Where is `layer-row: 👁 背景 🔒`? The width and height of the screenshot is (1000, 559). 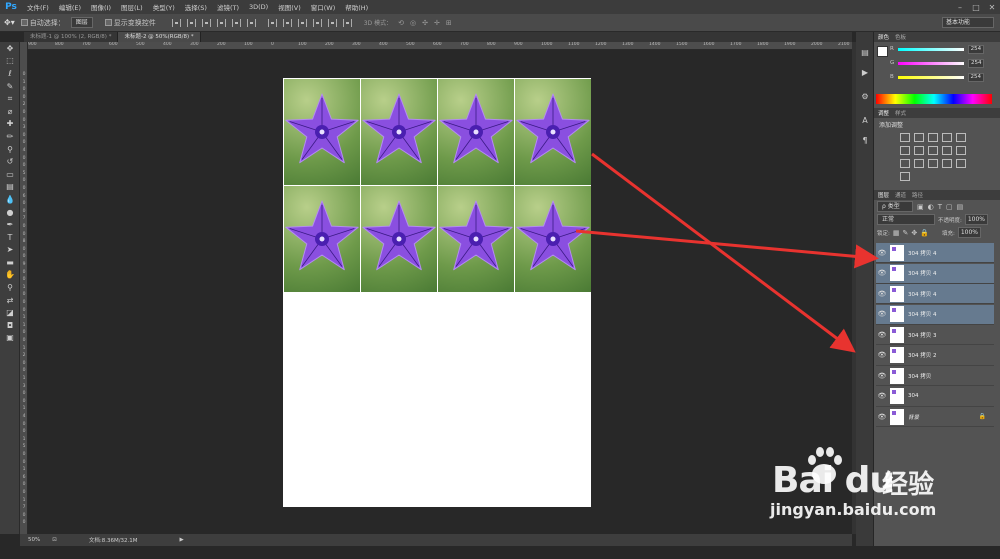 layer-row: 👁 背景 🔒 is located at coordinates (935, 417).